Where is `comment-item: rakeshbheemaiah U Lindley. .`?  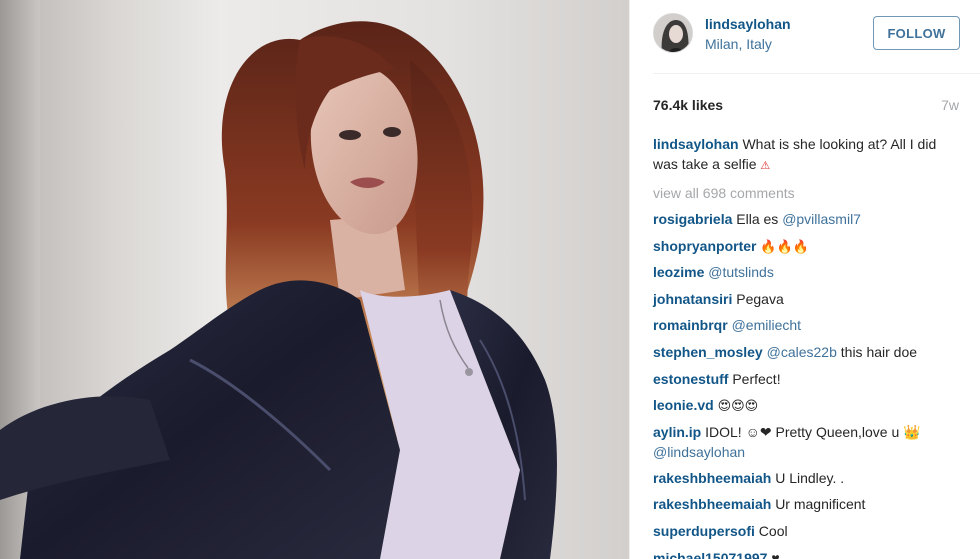
comment-item: rakeshbheemaiah U Lindley. . is located at coordinates (808, 481).